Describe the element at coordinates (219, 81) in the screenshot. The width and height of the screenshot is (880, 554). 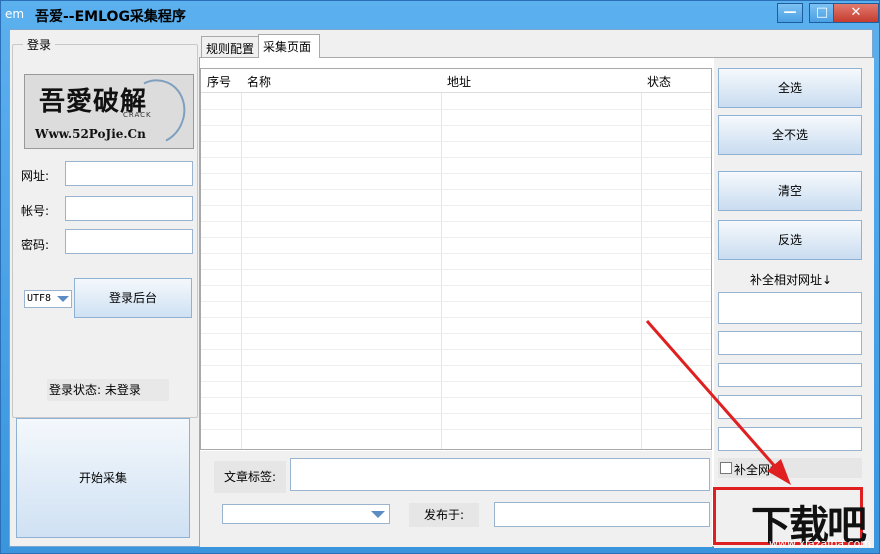
I see `column-header-index: 序号` at that location.